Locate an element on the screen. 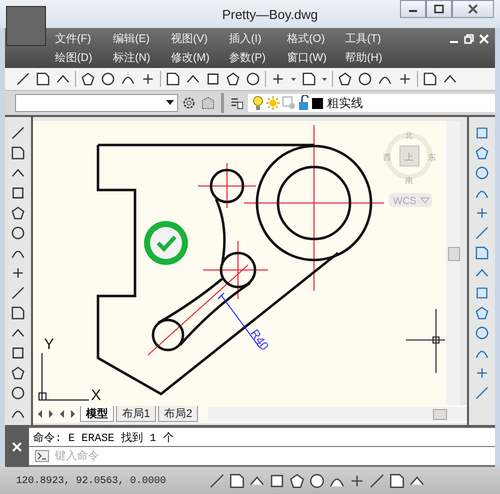 This screenshot has height=494, width=500. layout-tab: 布局1 is located at coordinates (136, 414).